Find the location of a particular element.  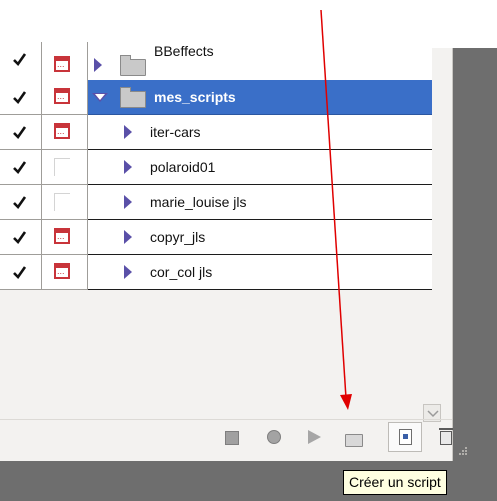

action-row: cor_col jls is located at coordinates (216, 272).